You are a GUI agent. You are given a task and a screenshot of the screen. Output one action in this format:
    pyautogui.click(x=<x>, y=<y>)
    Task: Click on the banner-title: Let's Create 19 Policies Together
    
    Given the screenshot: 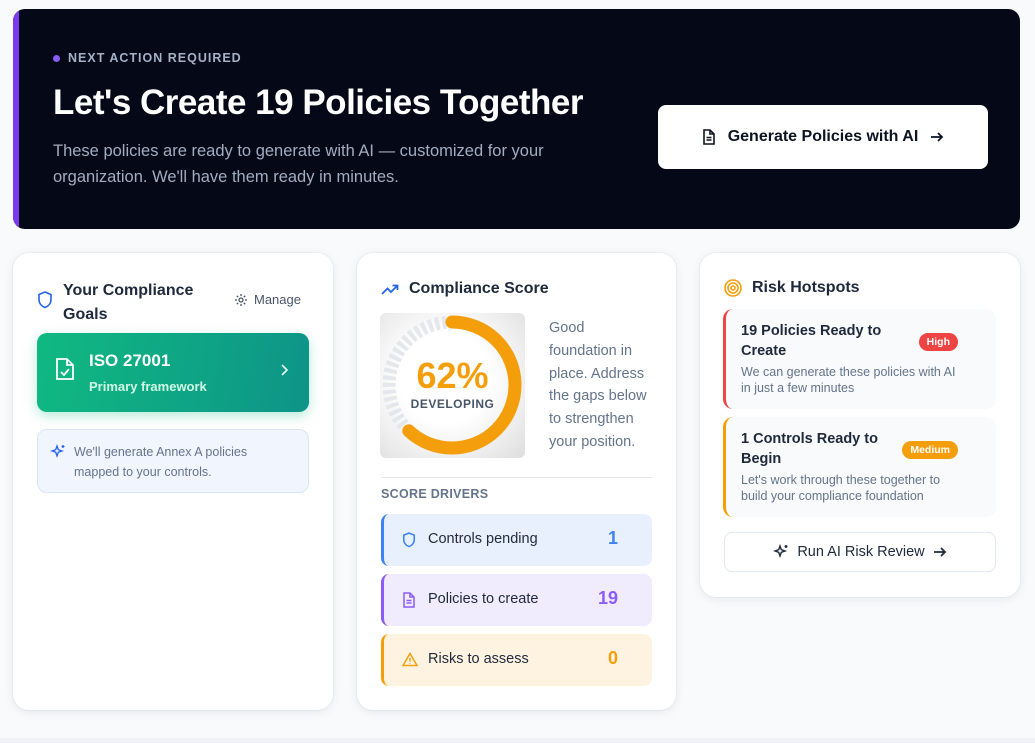 What is the action you would take?
    pyautogui.click(x=318, y=102)
    